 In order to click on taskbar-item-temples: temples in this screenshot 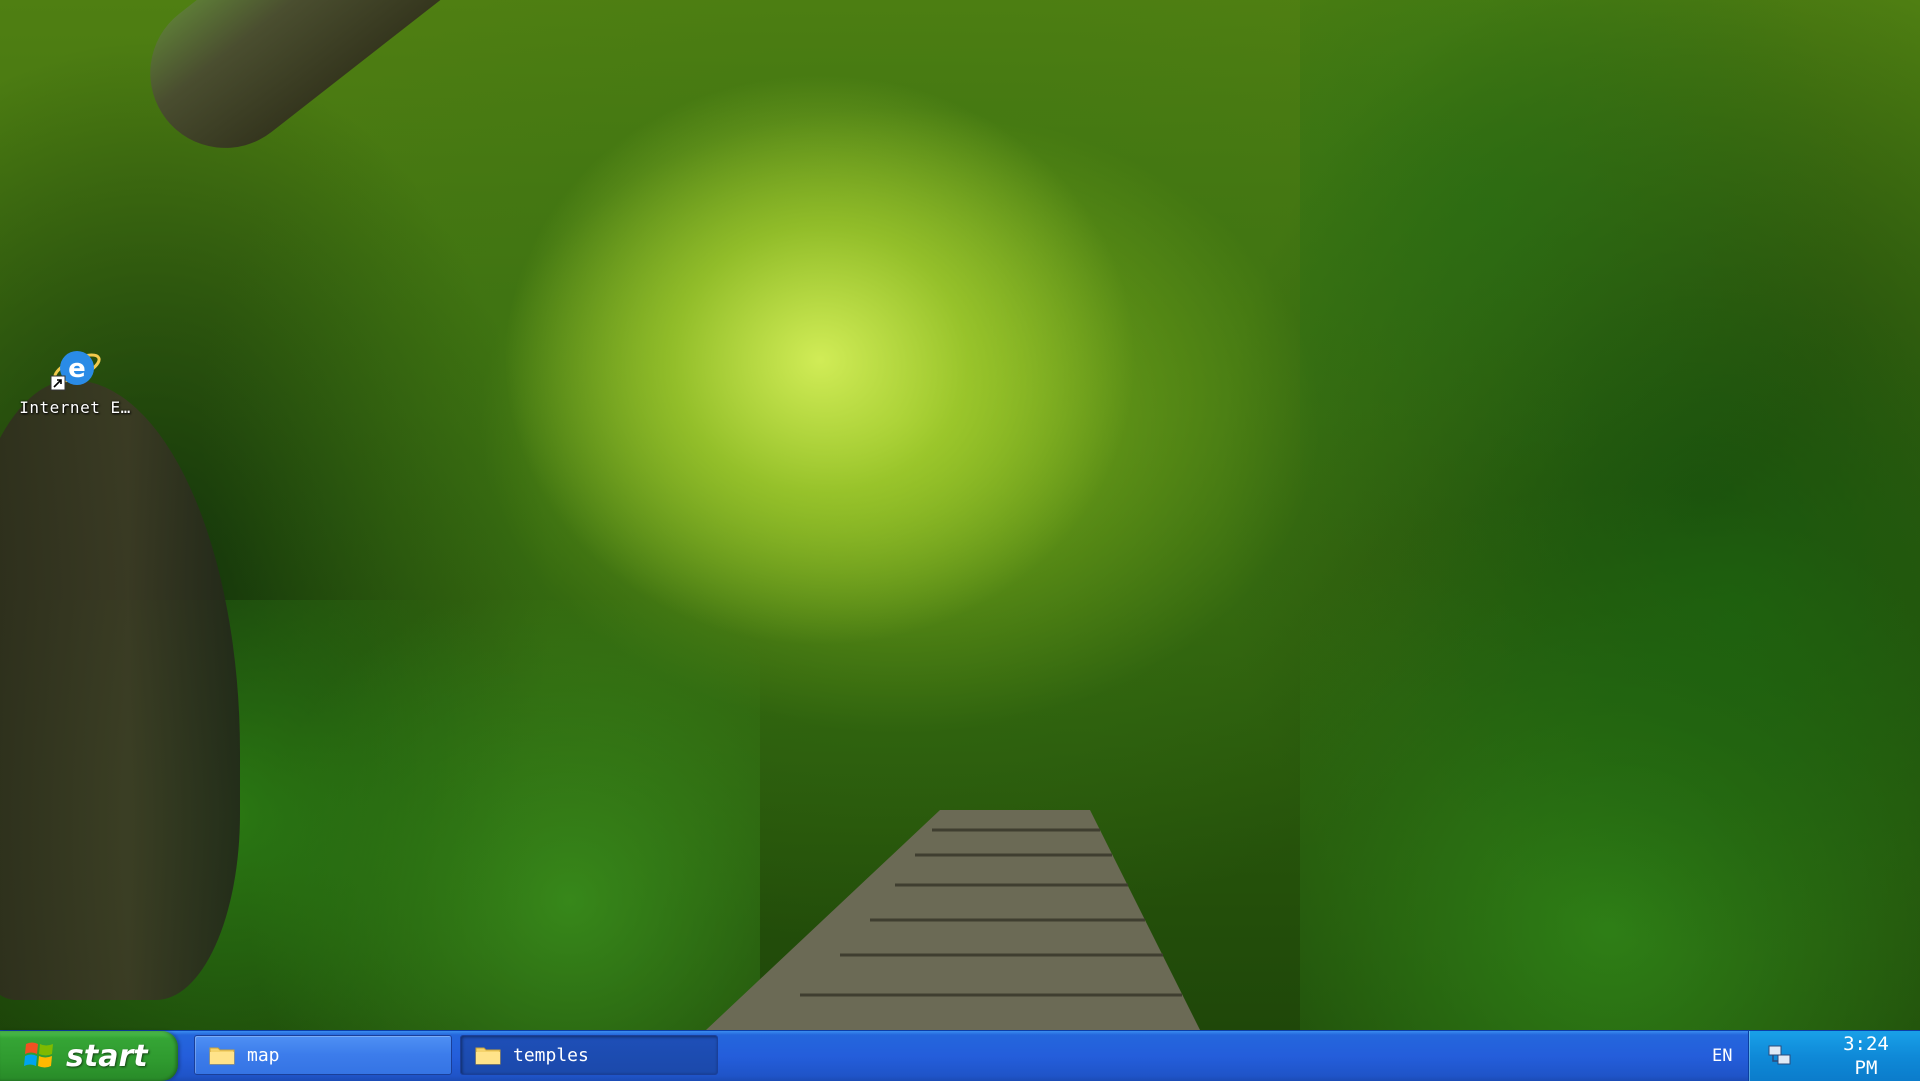, I will do `click(589, 1055)`.